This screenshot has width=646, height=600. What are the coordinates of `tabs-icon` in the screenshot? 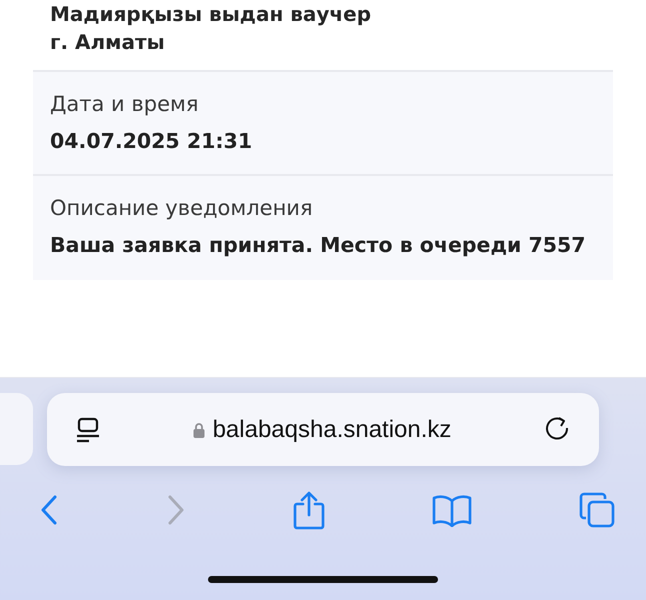 It's located at (597, 510).